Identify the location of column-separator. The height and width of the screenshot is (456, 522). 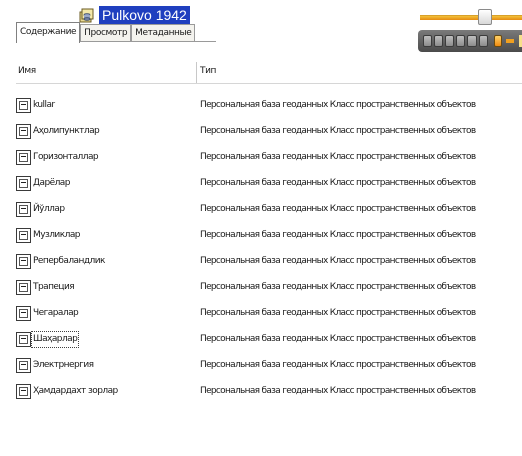
(196, 73).